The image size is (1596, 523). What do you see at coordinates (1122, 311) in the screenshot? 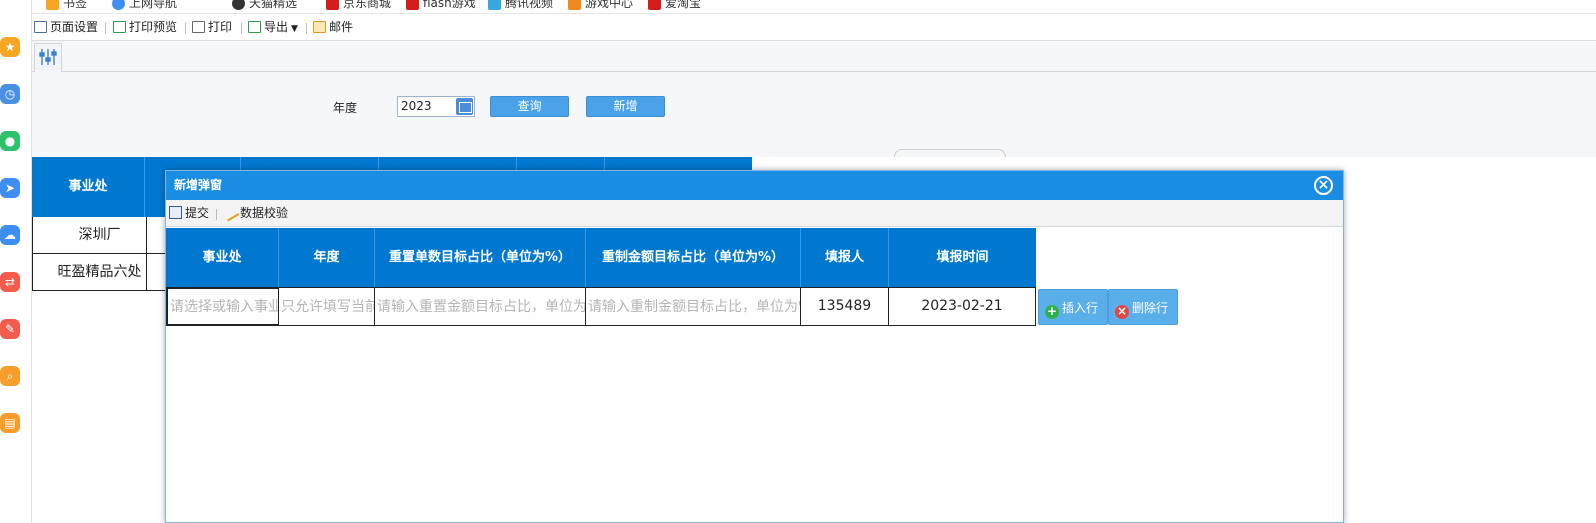
I see `delete-icon: ×` at bounding box center [1122, 311].